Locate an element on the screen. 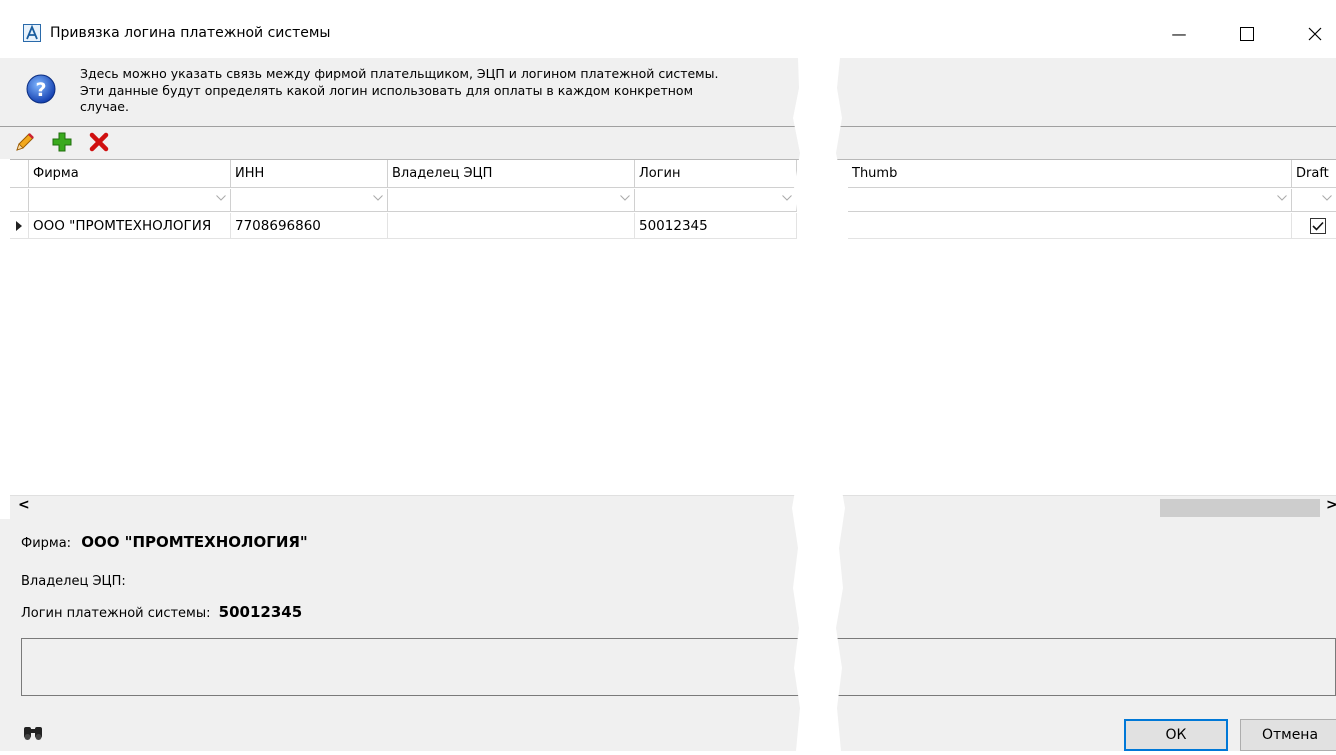  filter-draft is located at coordinates (1314, 200).